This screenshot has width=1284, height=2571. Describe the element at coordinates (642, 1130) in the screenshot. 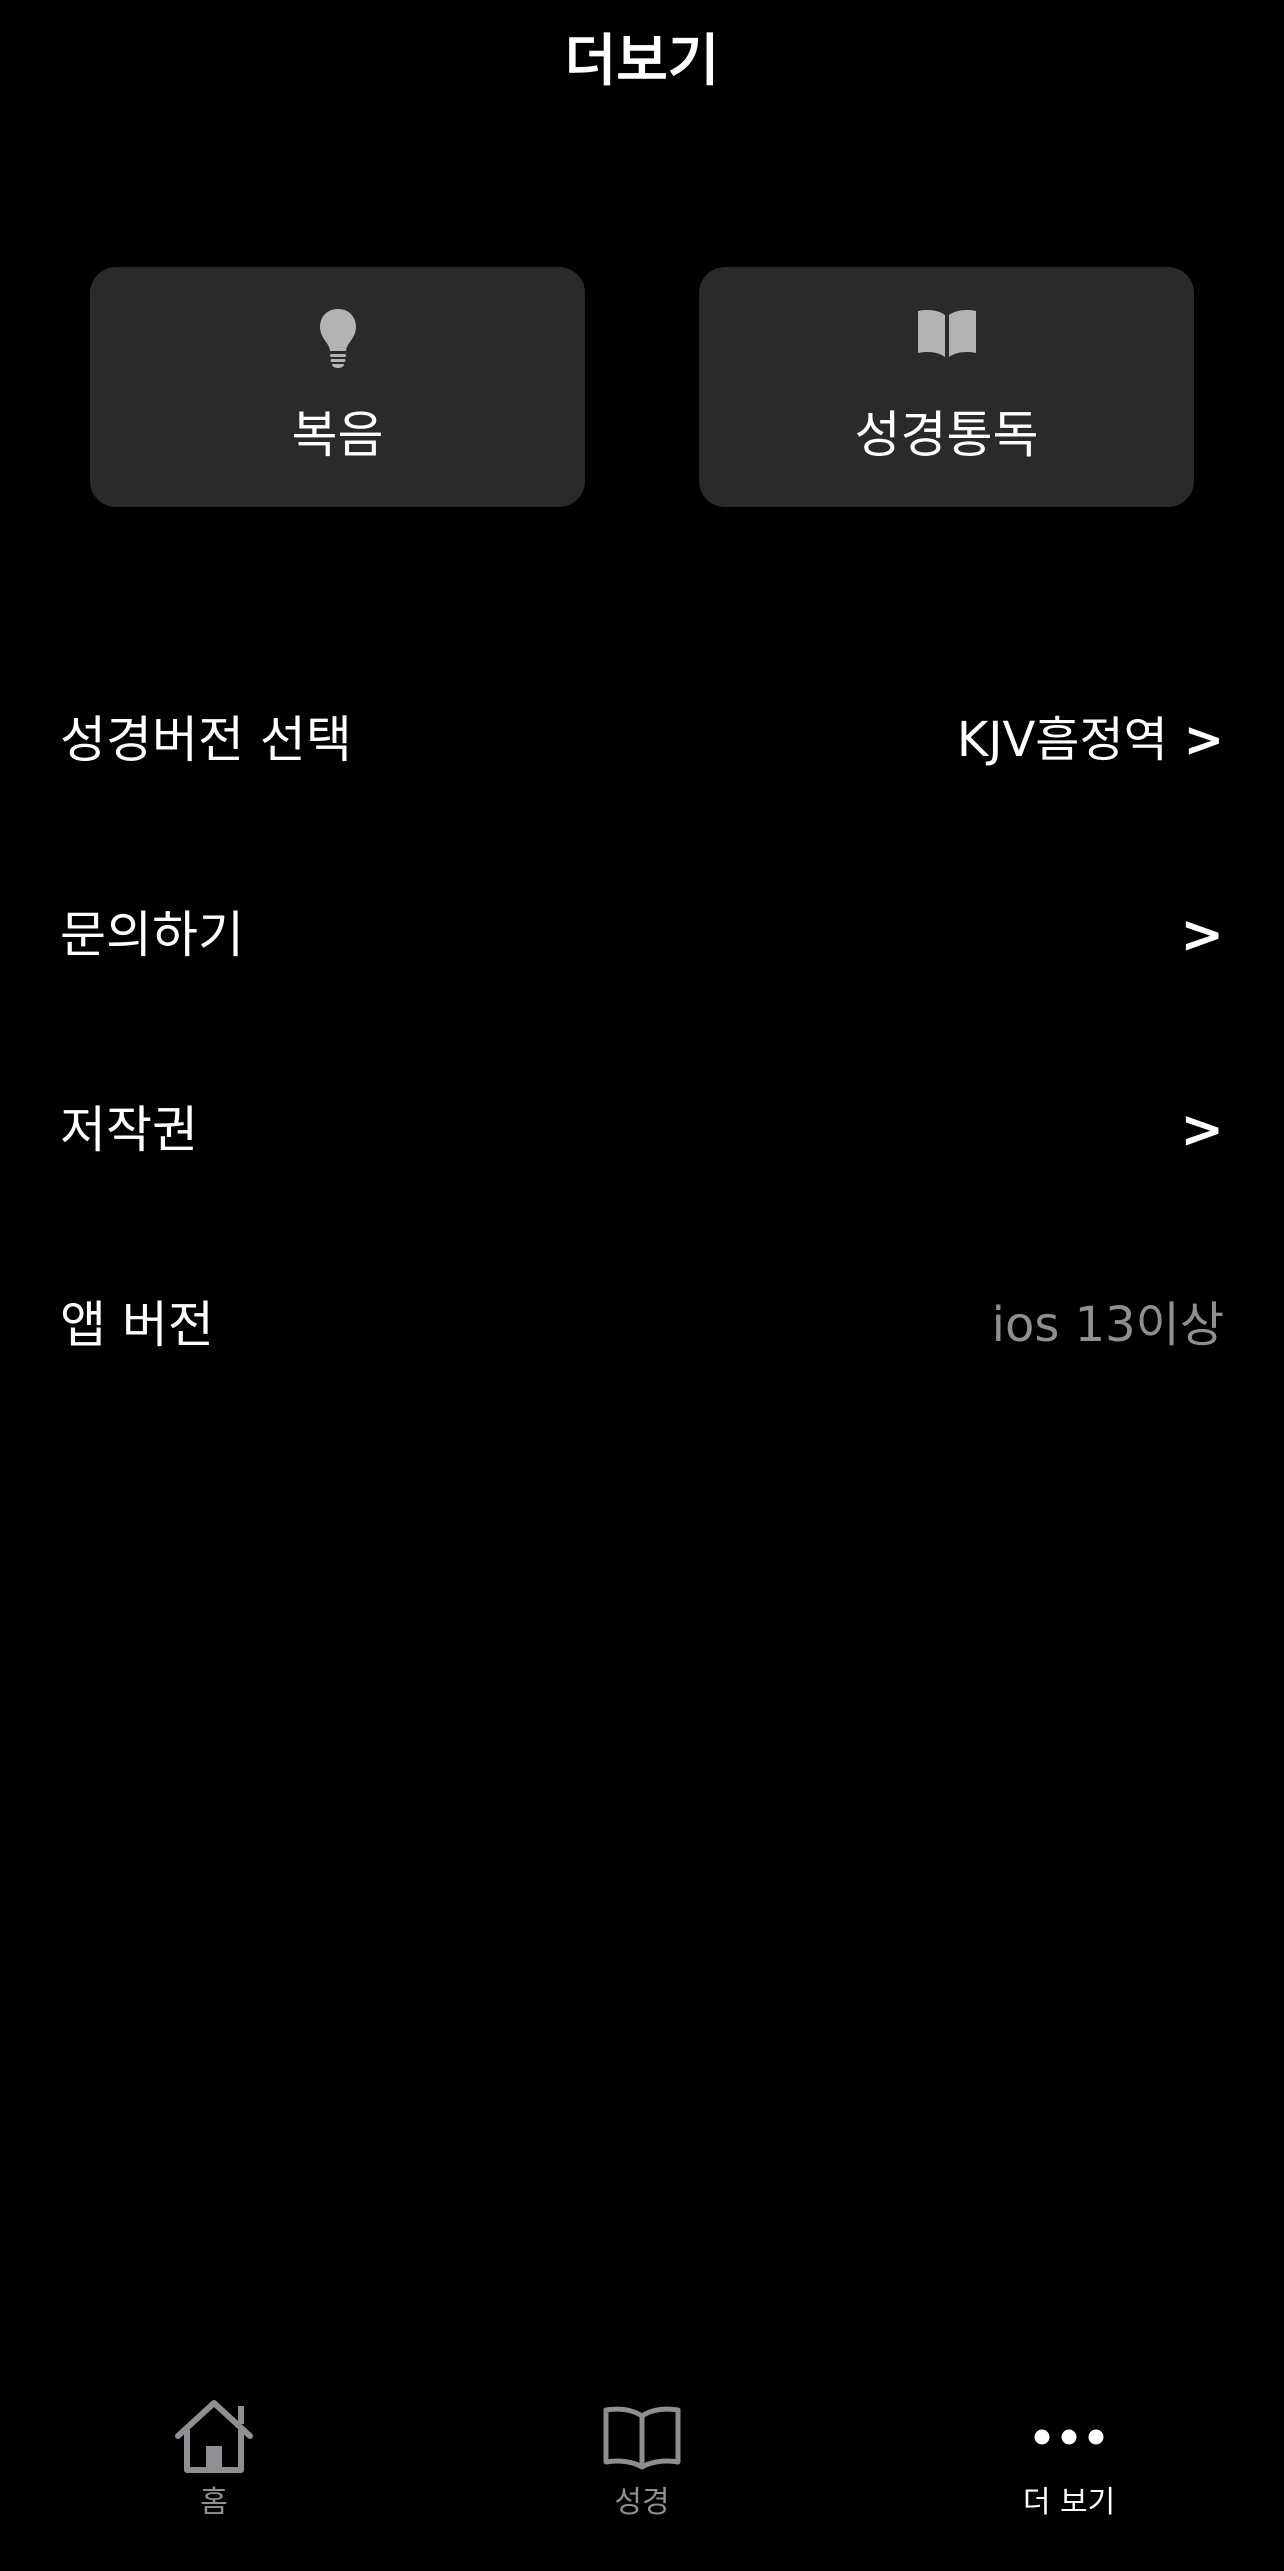

I see `copyright-row: 저작권 >` at that location.